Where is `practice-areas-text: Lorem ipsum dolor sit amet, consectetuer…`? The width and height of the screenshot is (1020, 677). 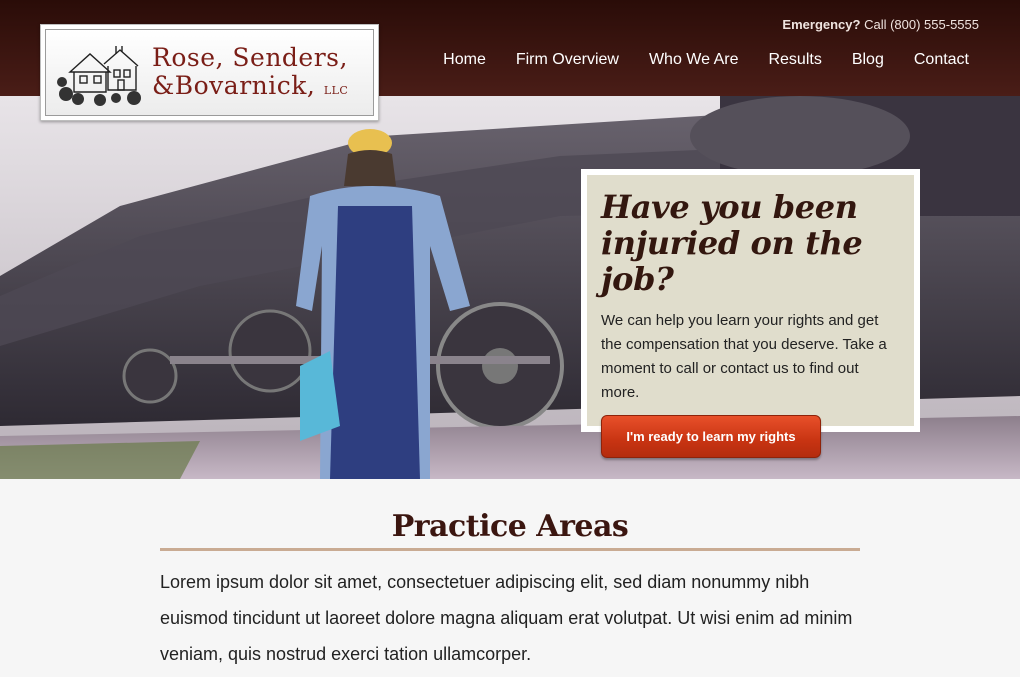 practice-areas-text: Lorem ipsum dolor sit amet, consectetuer… is located at coordinates (506, 618).